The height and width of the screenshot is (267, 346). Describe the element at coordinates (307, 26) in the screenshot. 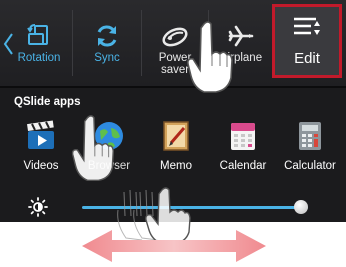

I see `edit-sort-icon` at that location.